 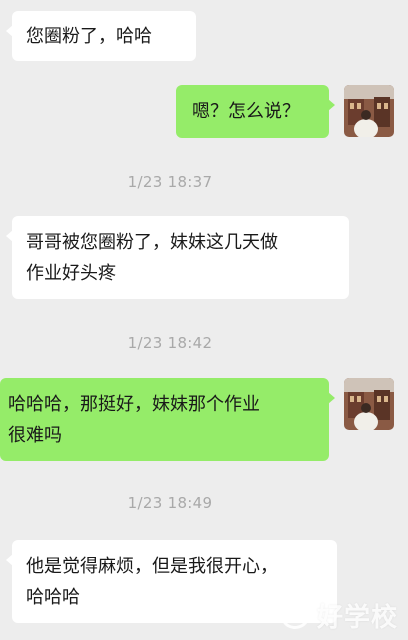 What do you see at coordinates (53, 597) in the screenshot?
I see `message-text-line: 哈哈哈` at bounding box center [53, 597].